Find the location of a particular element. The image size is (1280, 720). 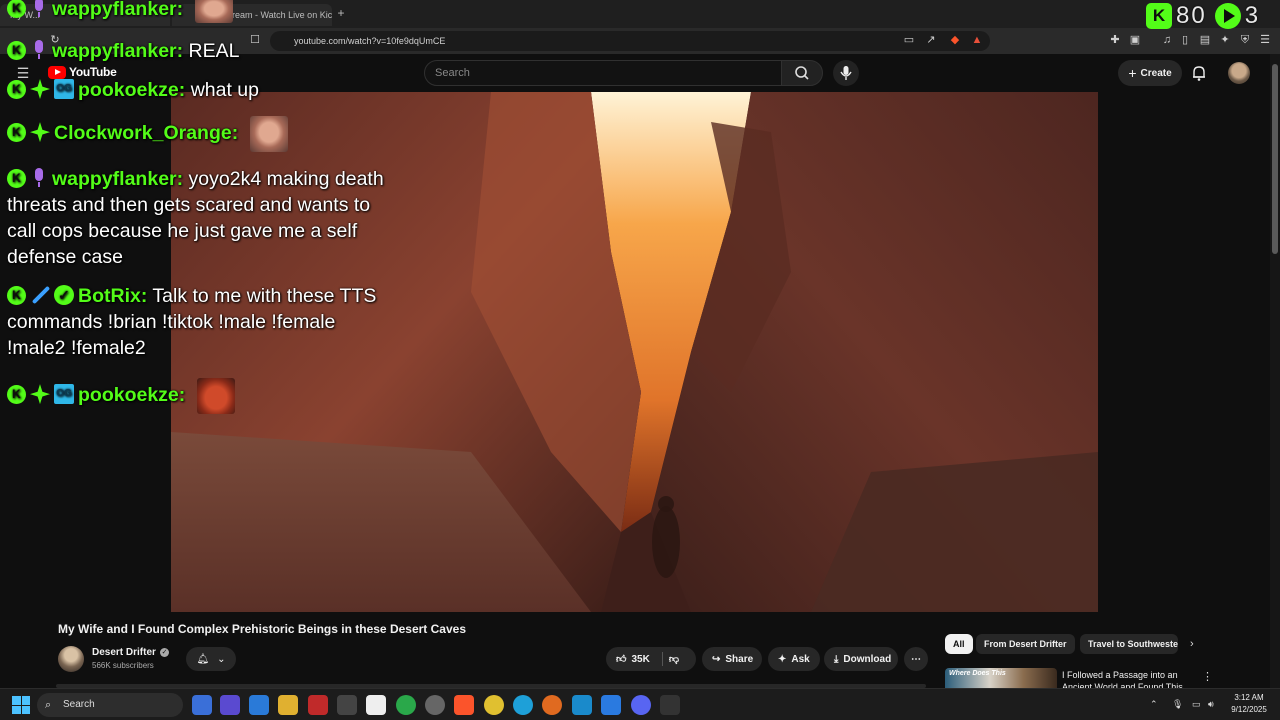

extensions-icon: ✚ is located at coordinates (1115, 40).